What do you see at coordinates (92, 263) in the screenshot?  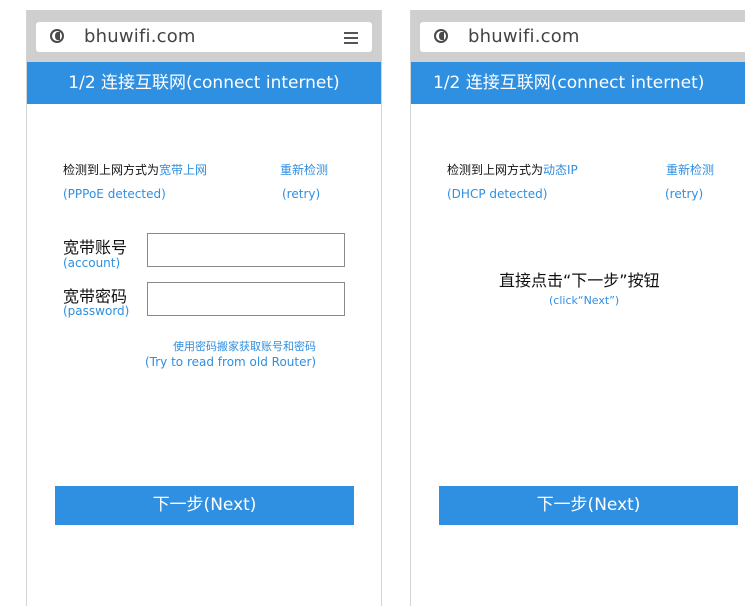 I see `account-label-en: (account)` at bounding box center [92, 263].